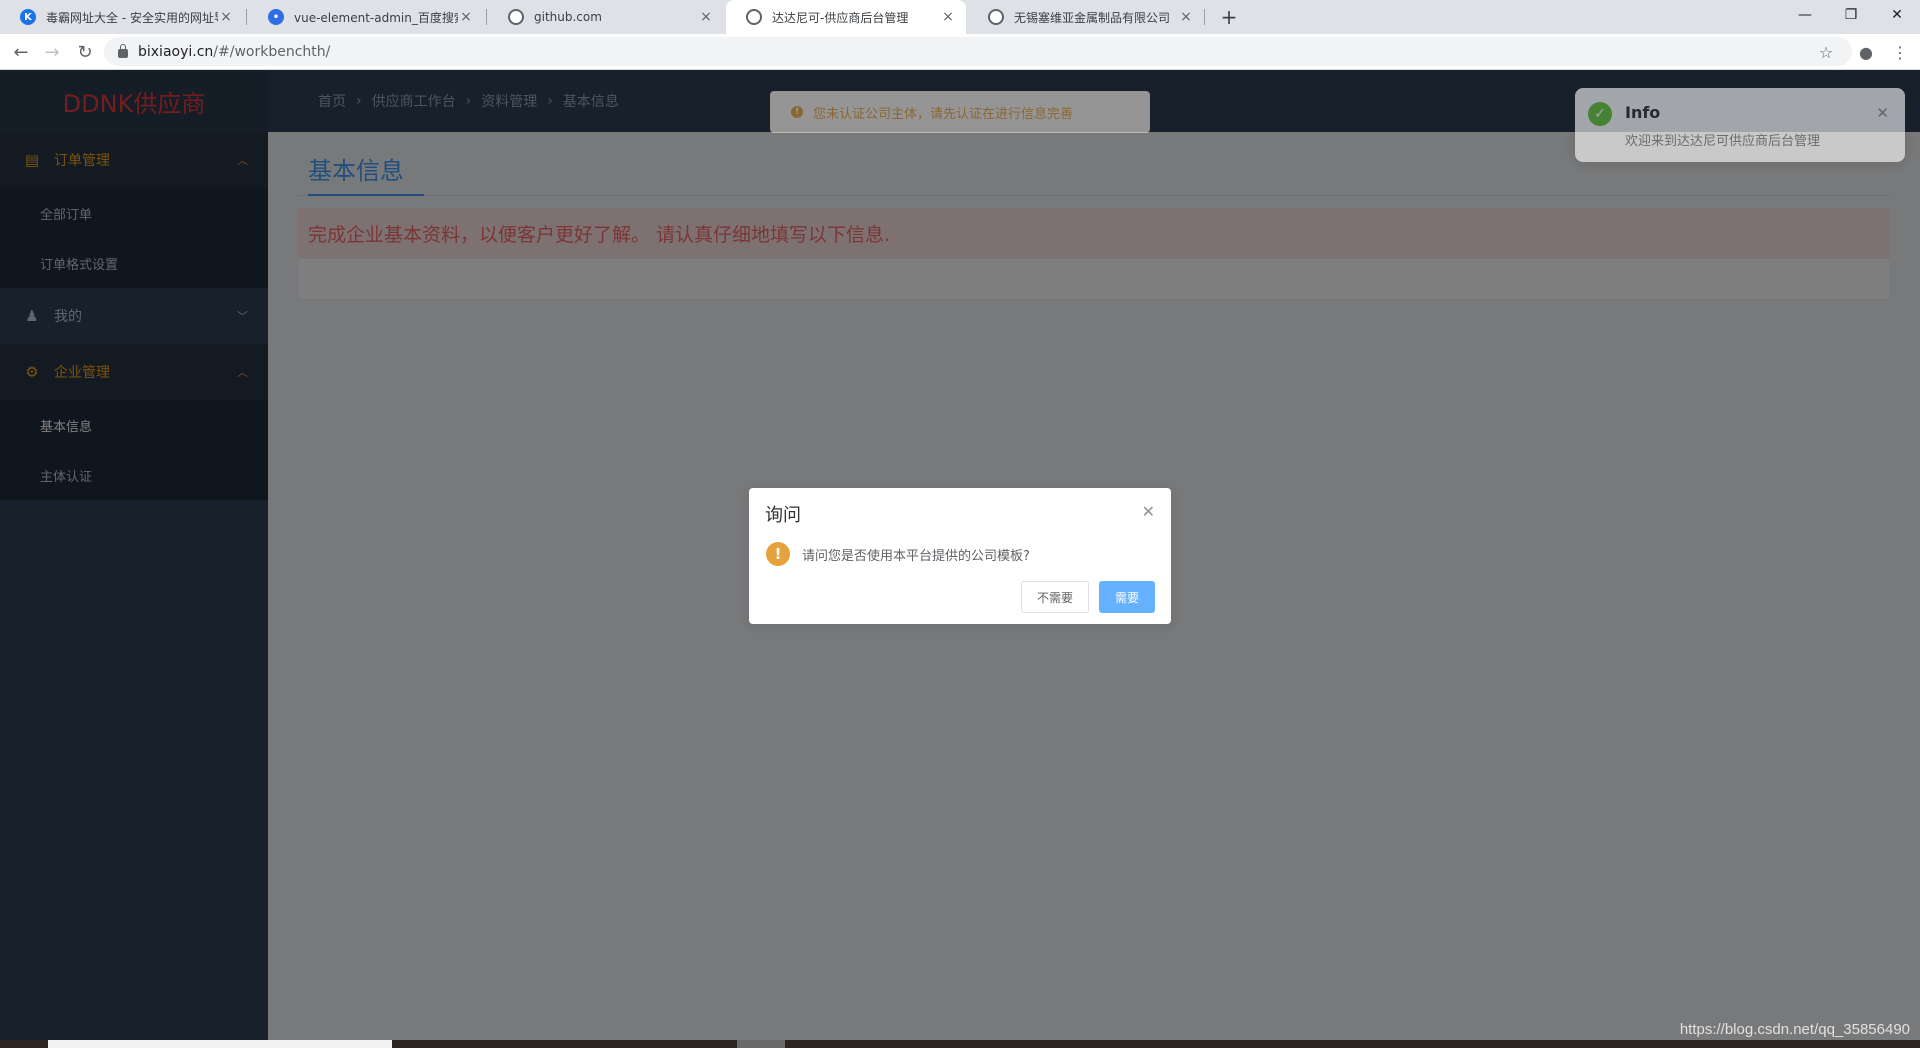 The image size is (1920, 1048). Describe the element at coordinates (1055, 597) in the screenshot. I see `cancel-button: 不需要` at that location.